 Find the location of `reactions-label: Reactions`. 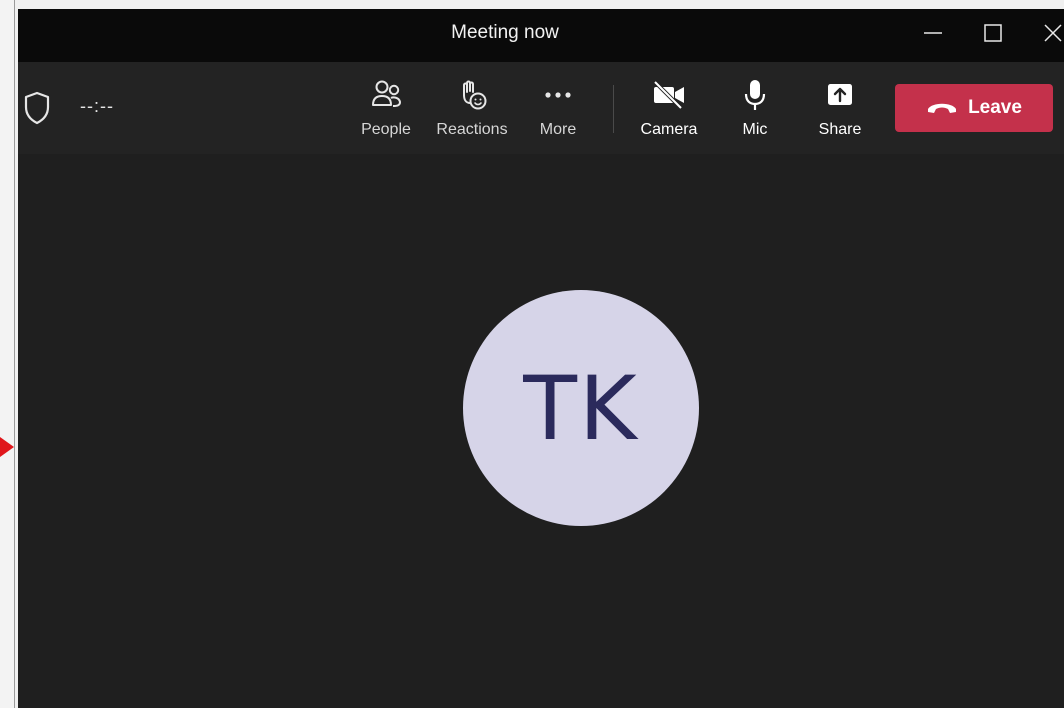

reactions-label: Reactions is located at coordinates (472, 129).